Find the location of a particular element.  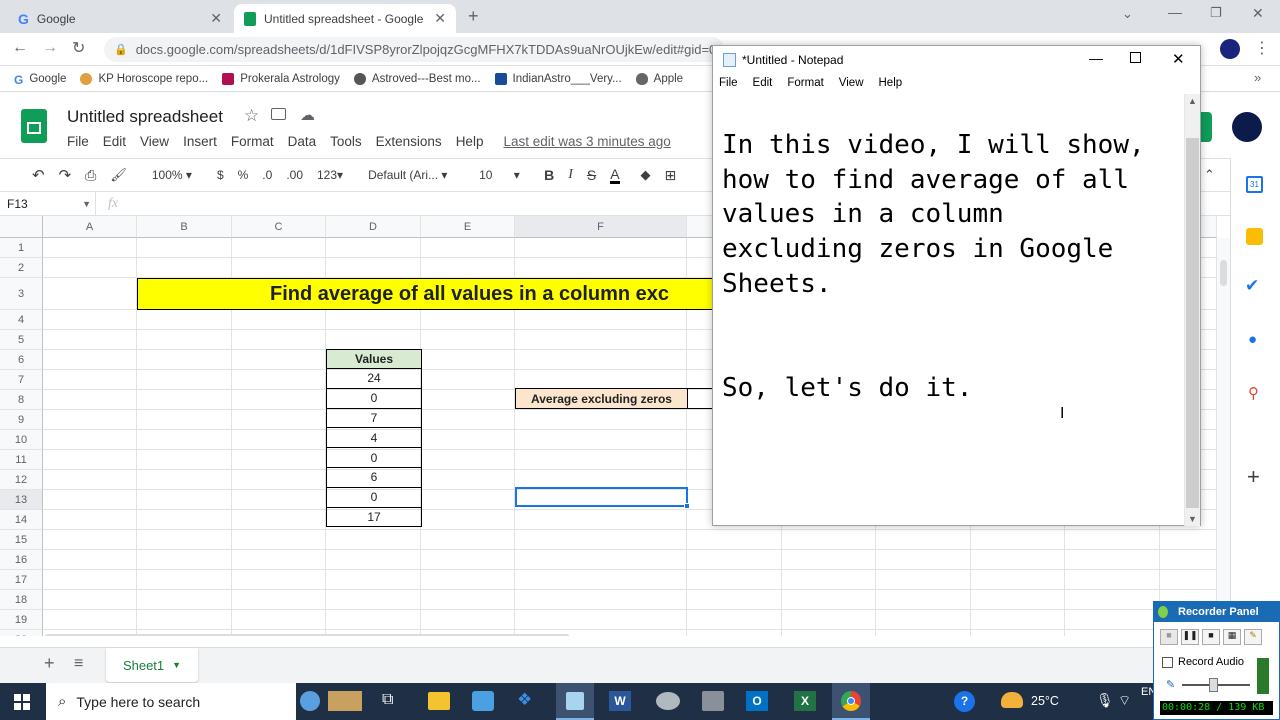

excel-icon: X is located at coordinates (805, 701).